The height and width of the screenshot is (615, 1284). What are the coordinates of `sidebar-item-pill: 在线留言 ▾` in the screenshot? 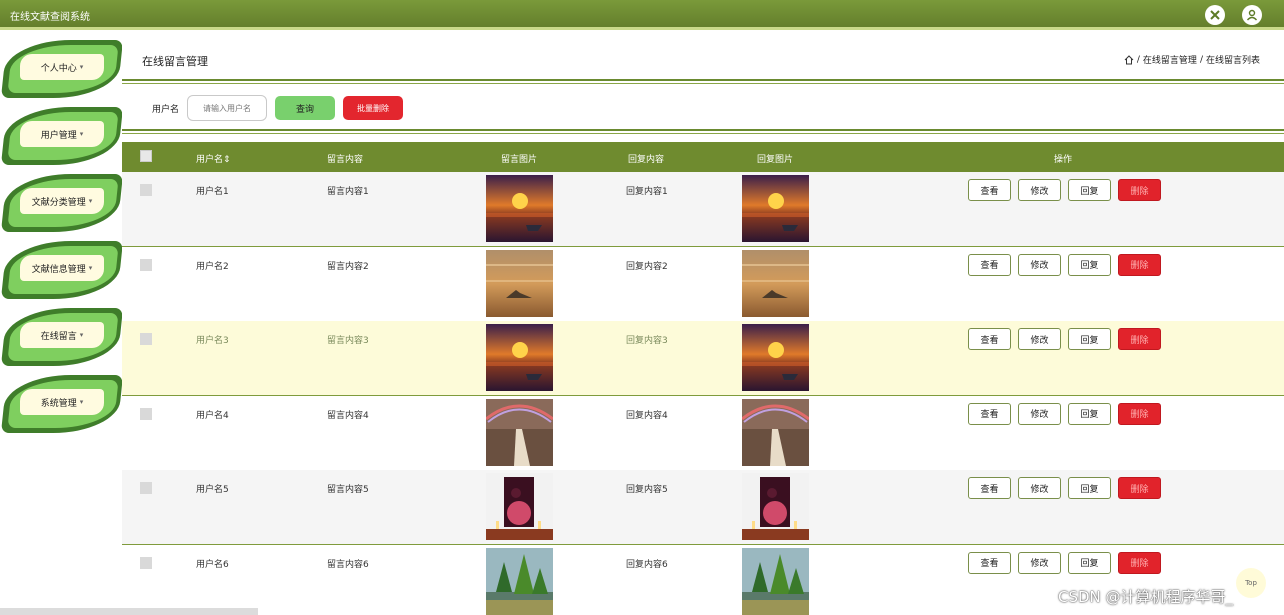 It's located at (62, 335).